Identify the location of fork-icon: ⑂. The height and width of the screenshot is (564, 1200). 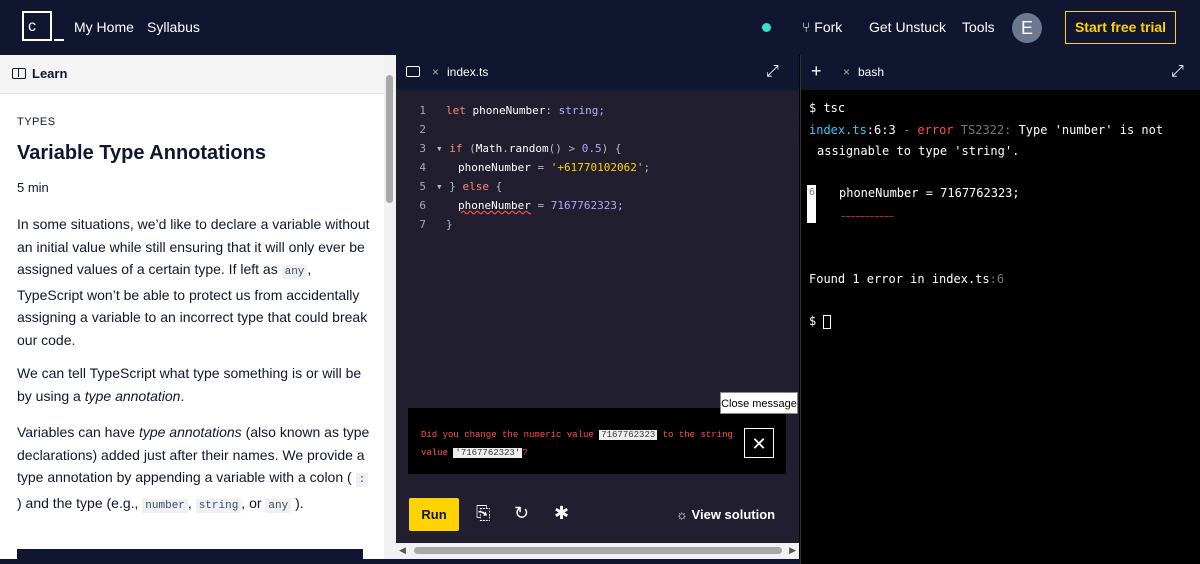
(806, 27).